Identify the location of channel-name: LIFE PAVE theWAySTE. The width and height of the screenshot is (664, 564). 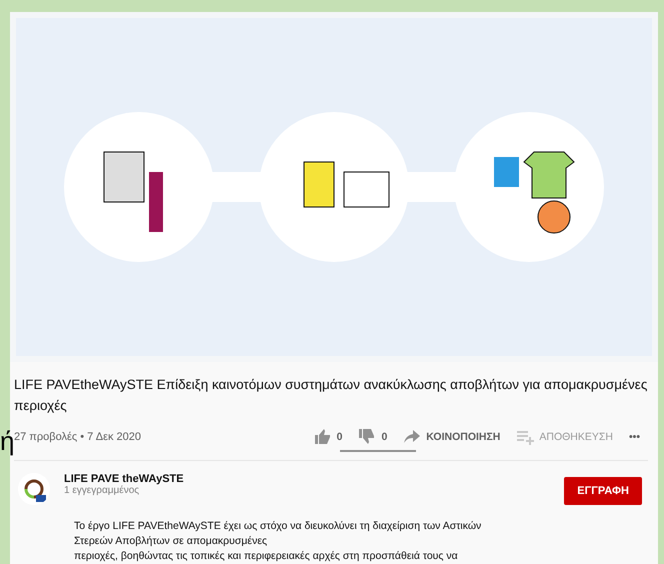
(314, 479).